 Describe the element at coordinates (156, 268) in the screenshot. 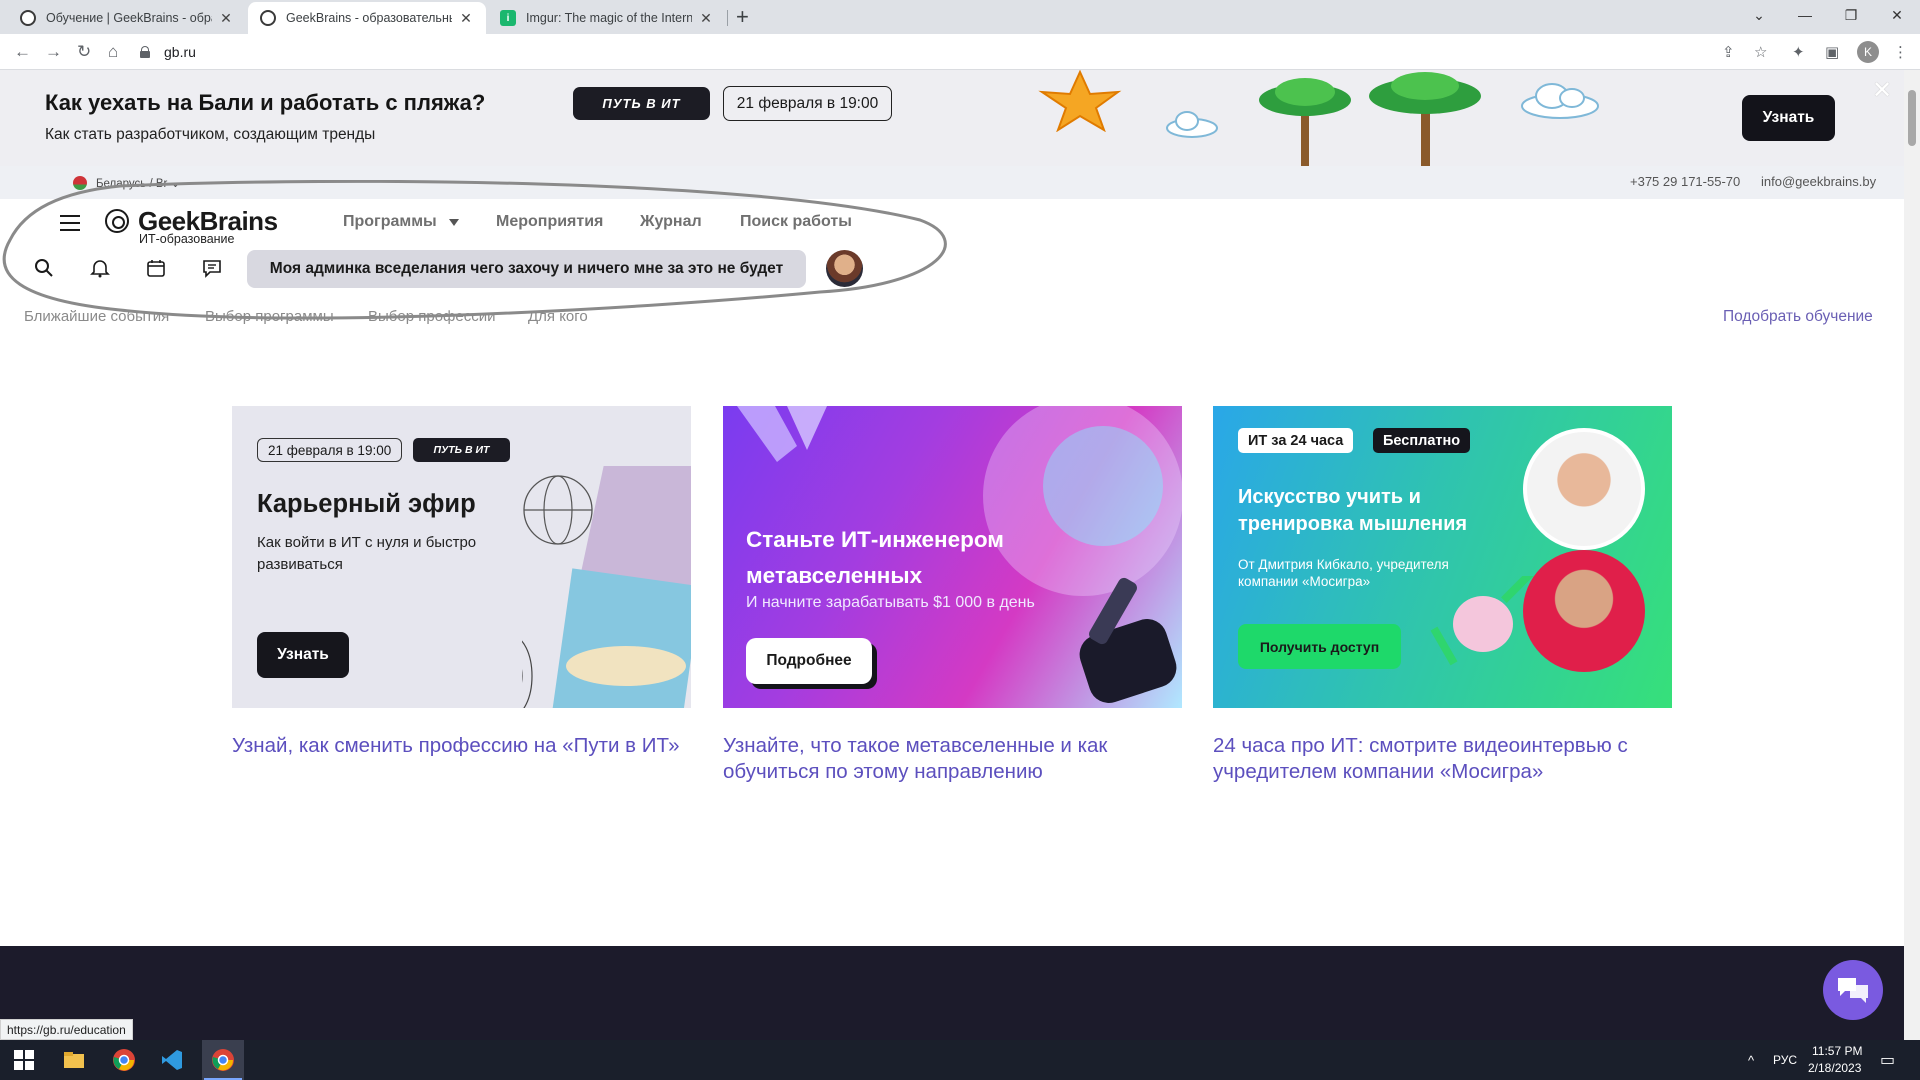

I see `calendar-icon` at that location.